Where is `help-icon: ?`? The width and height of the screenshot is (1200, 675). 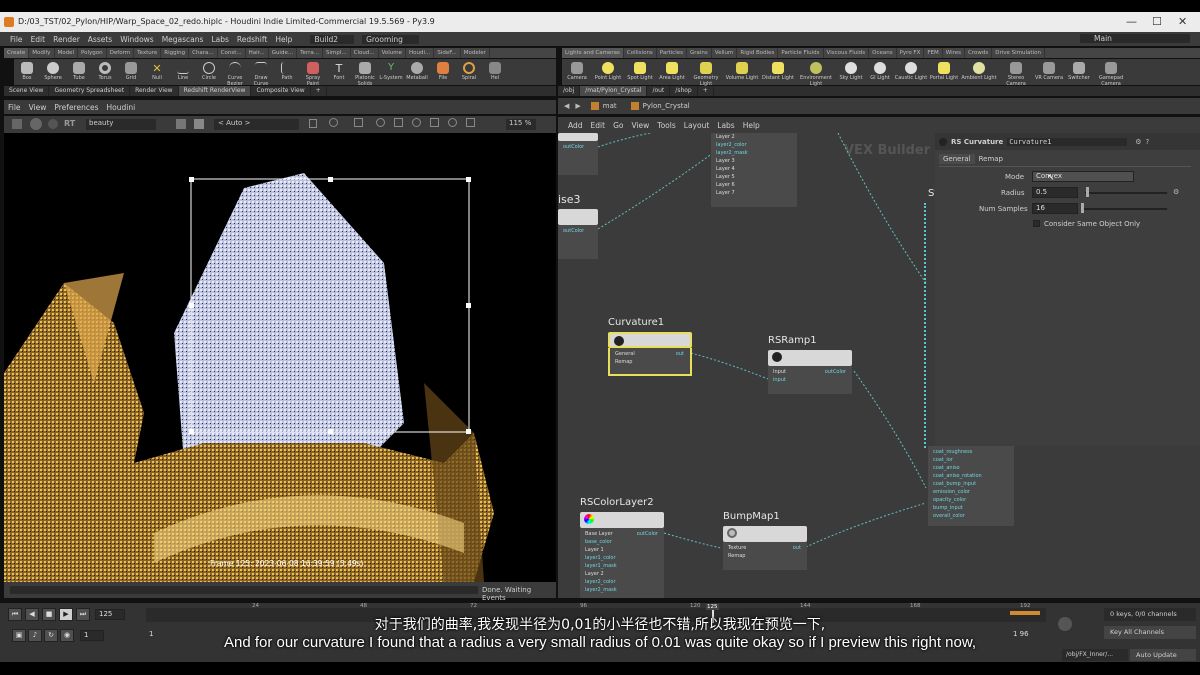
help-icon: ? is located at coordinates (1148, 142).